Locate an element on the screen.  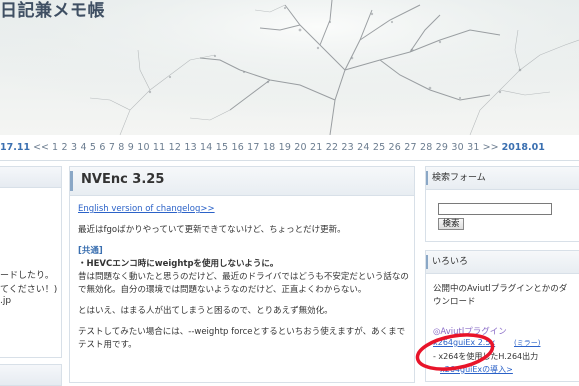
mirror-link: (ミラー) is located at coordinates (527, 343).